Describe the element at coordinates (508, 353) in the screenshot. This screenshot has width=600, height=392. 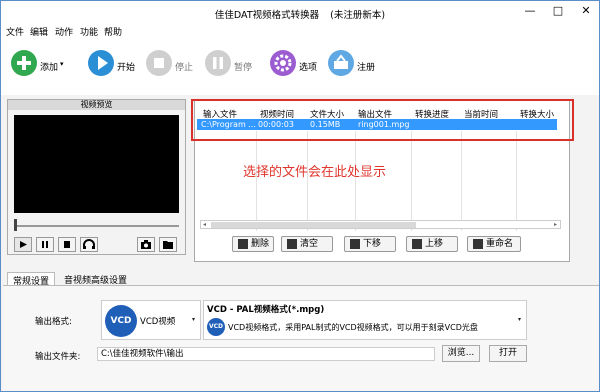
I see `open-button: 打开` at that location.